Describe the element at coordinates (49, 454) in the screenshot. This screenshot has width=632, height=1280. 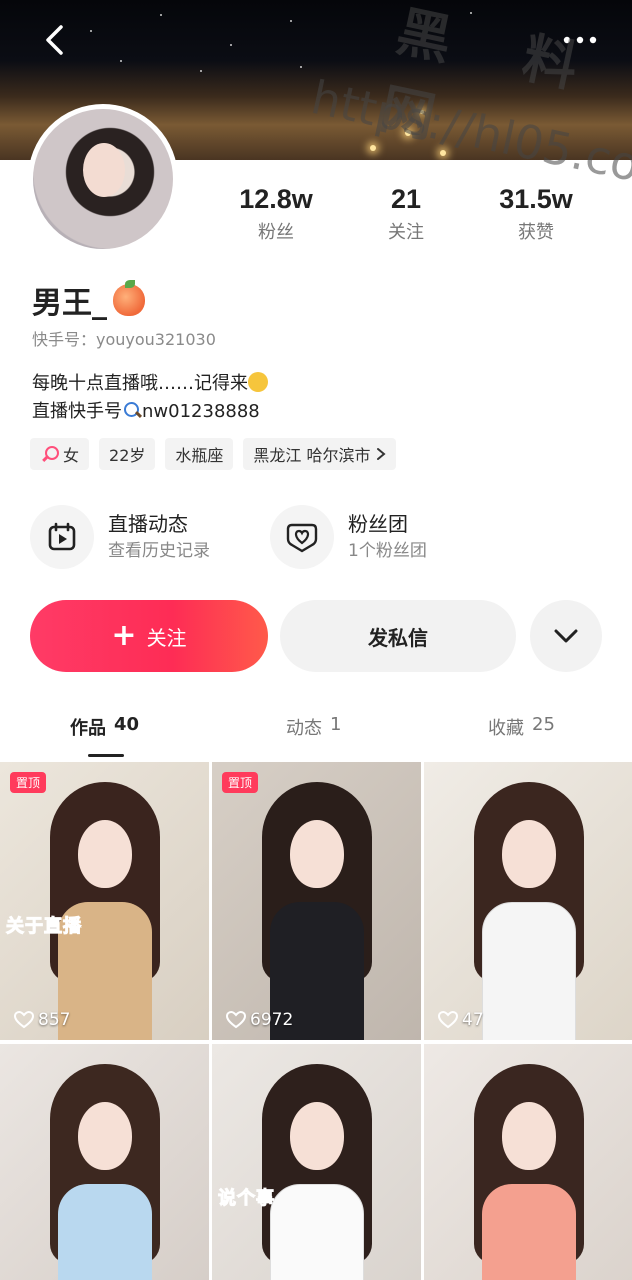
I see `female-icon` at that location.